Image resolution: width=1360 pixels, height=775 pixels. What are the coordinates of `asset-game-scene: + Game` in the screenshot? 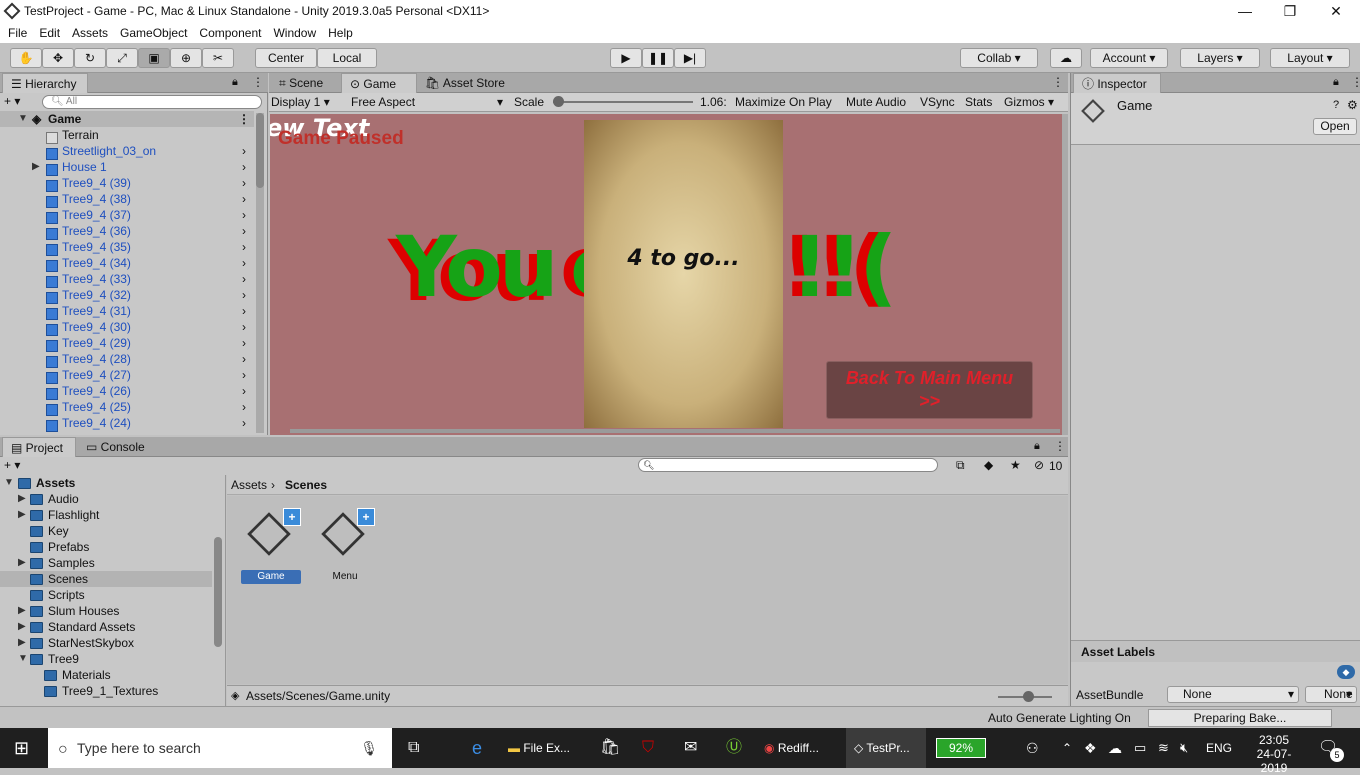 It's located at (271, 546).